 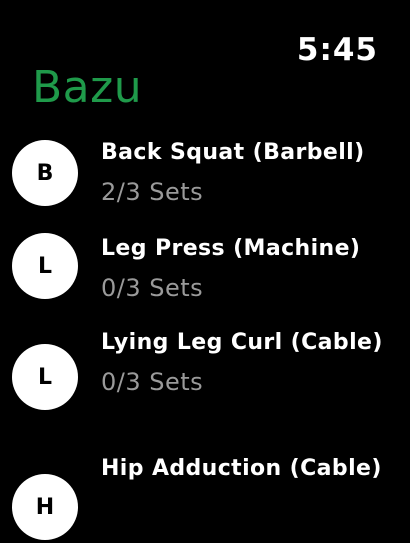 What do you see at coordinates (45, 507) in the screenshot?
I see `exercise-avatar: H` at bounding box center [45, 507].